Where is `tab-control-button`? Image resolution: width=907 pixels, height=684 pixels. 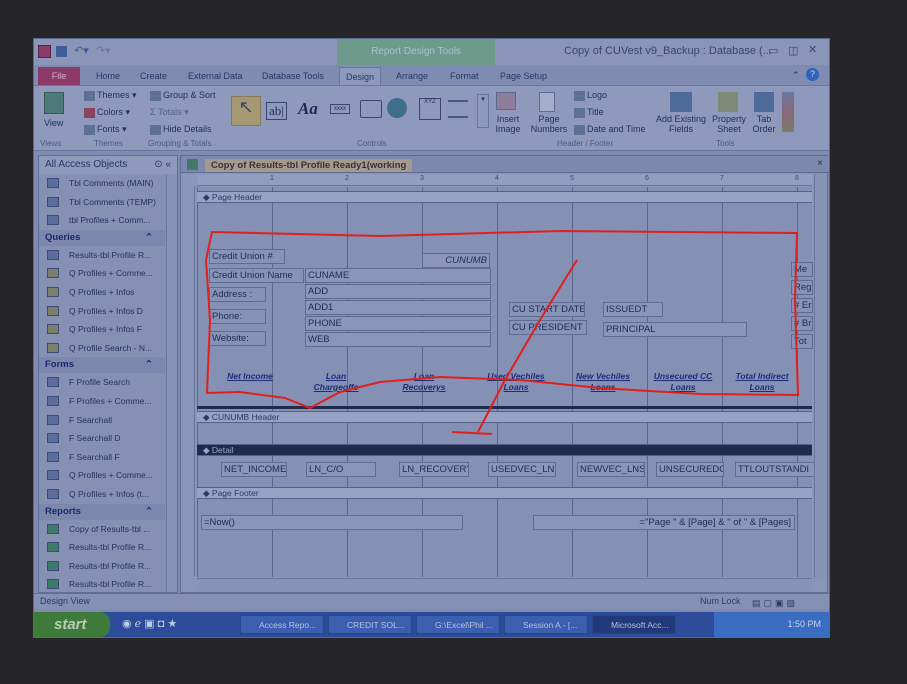 tab-control-button is located at coordinates (371, 109).